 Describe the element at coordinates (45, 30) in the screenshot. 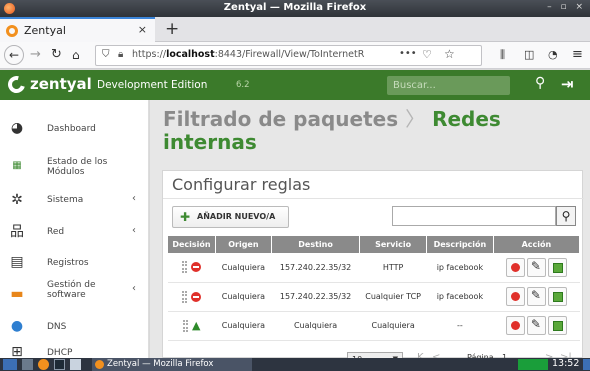

I see `tab-label: Zentyal` at that location.